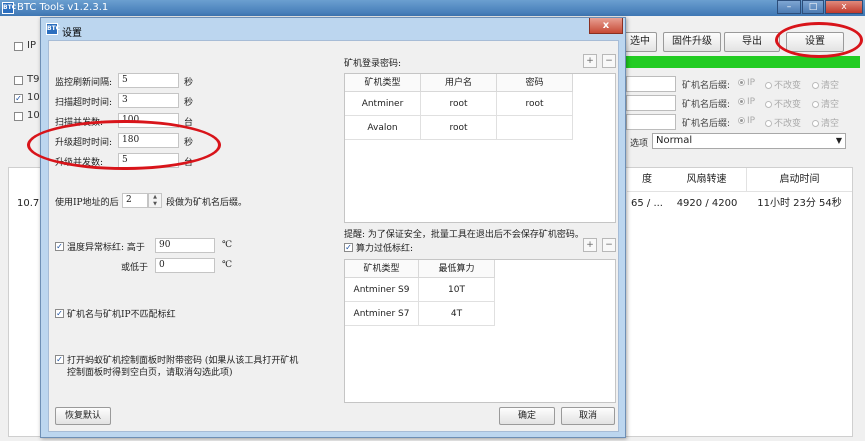  Describe the element at coordinates (148, 140) in the screenshot. I see `upgrade-timeout-input: 180` at that location.